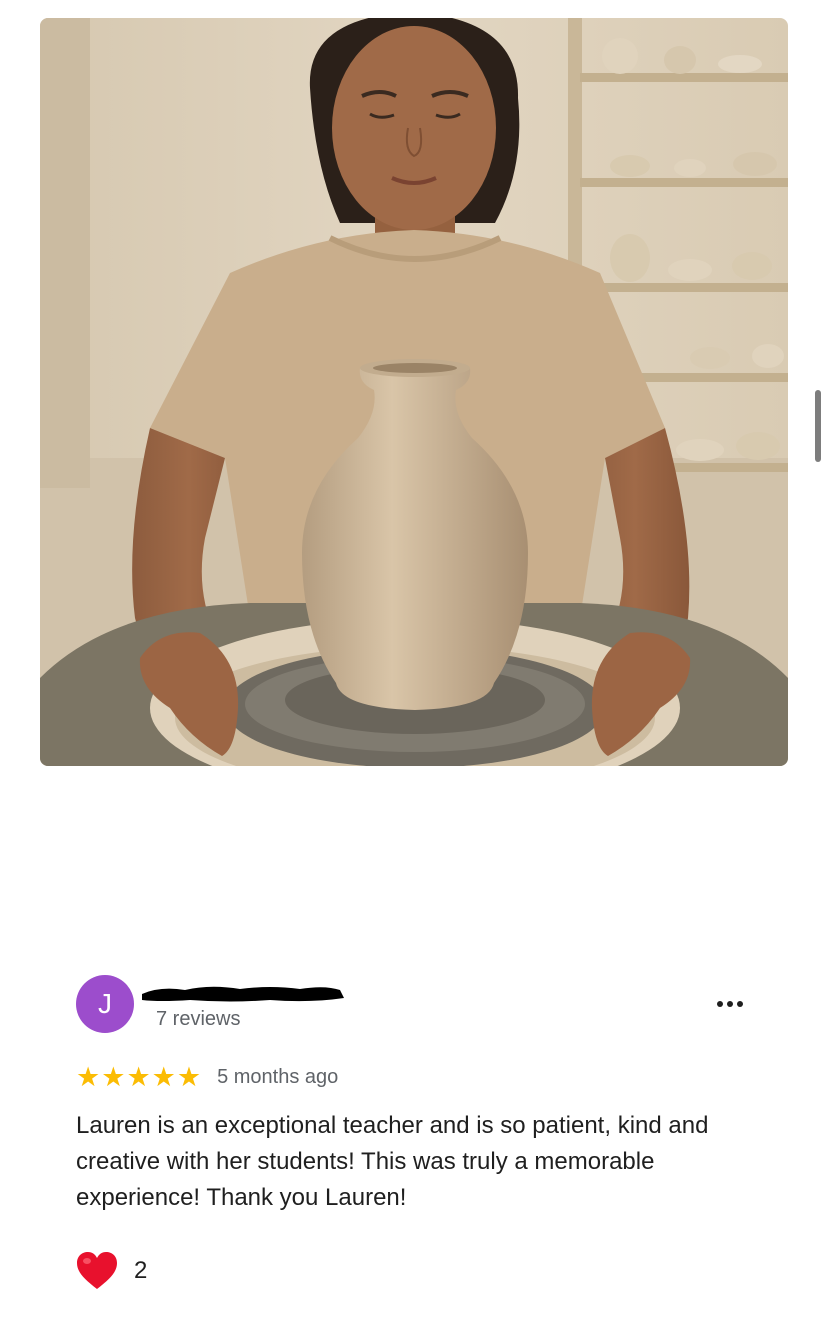 The height and width of the screenshot is (1333, 828). I want to click on redacted-reviewer-name, so click(243, 994).